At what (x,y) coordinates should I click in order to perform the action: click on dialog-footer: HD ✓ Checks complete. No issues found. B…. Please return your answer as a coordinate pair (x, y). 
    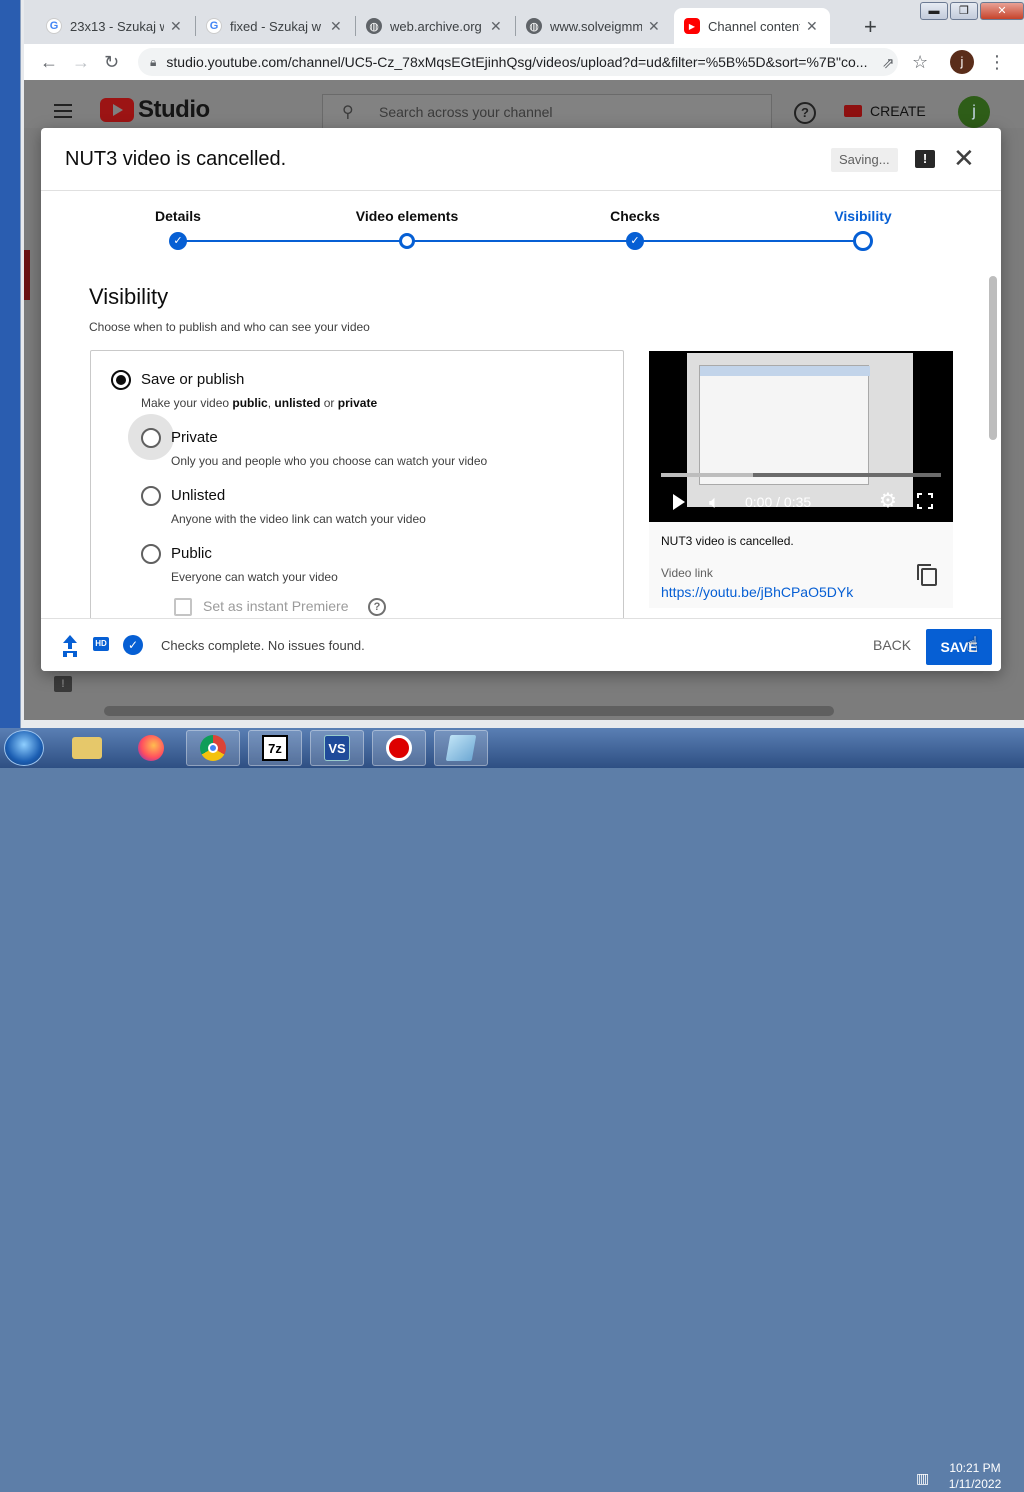
    Looking at the image, I should click on (521, 644).